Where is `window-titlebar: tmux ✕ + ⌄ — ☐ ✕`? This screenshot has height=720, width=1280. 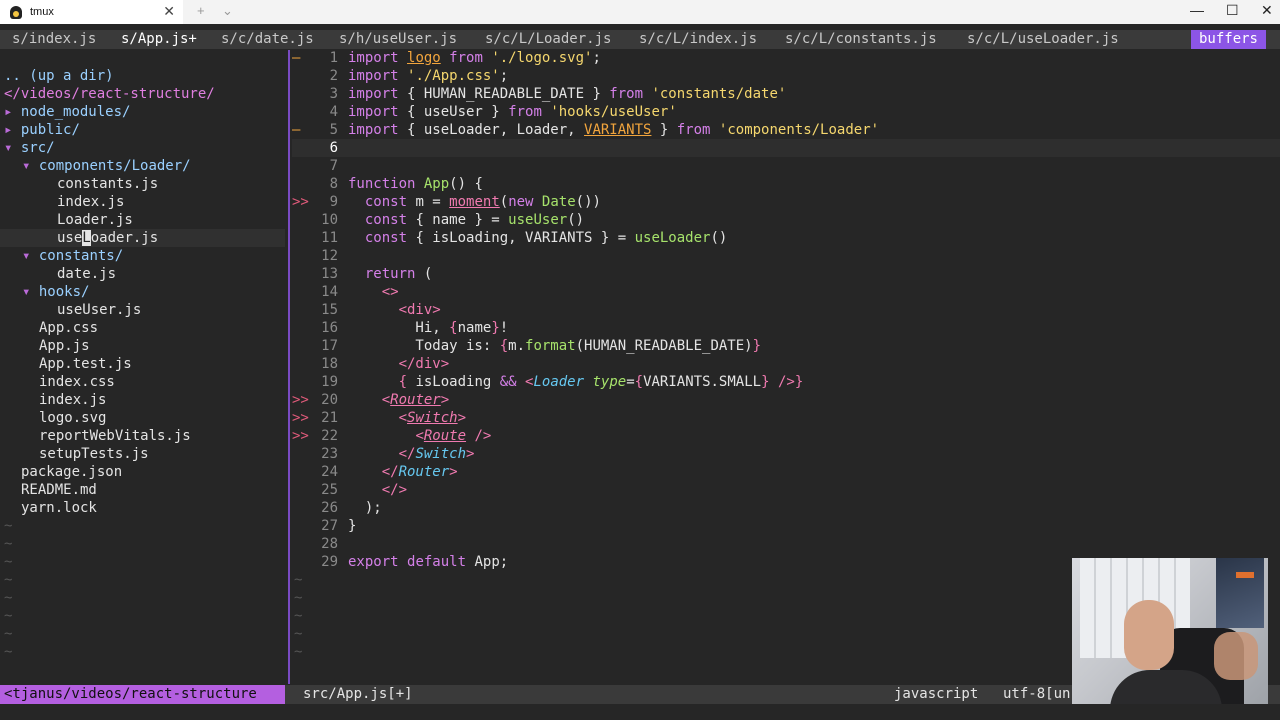 window-titlebar: tmux ✕ + ⌄ — ☐ ✕ is located at coordinates (640, 12).